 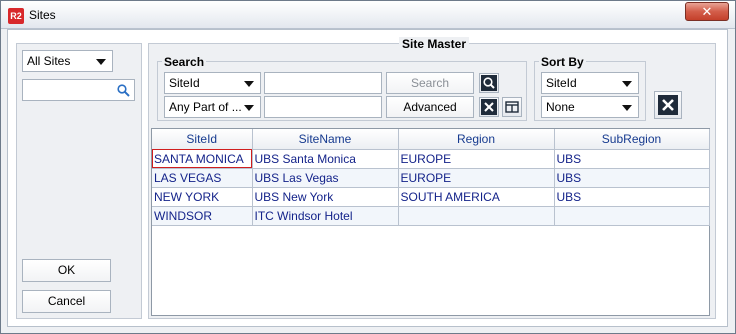 I want to click on table-row: LAS VEGAS UBS Las Vegas EUROPE UBS, so click(x=431, y=178).